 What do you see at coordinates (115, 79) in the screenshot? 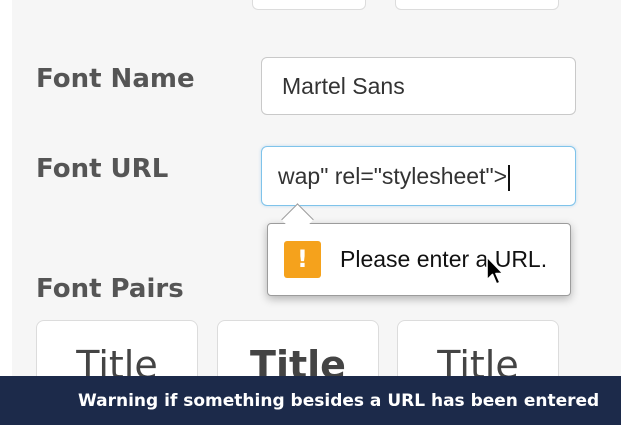
I see `font-name-label: Font Name` at bounding box center [115, 79].